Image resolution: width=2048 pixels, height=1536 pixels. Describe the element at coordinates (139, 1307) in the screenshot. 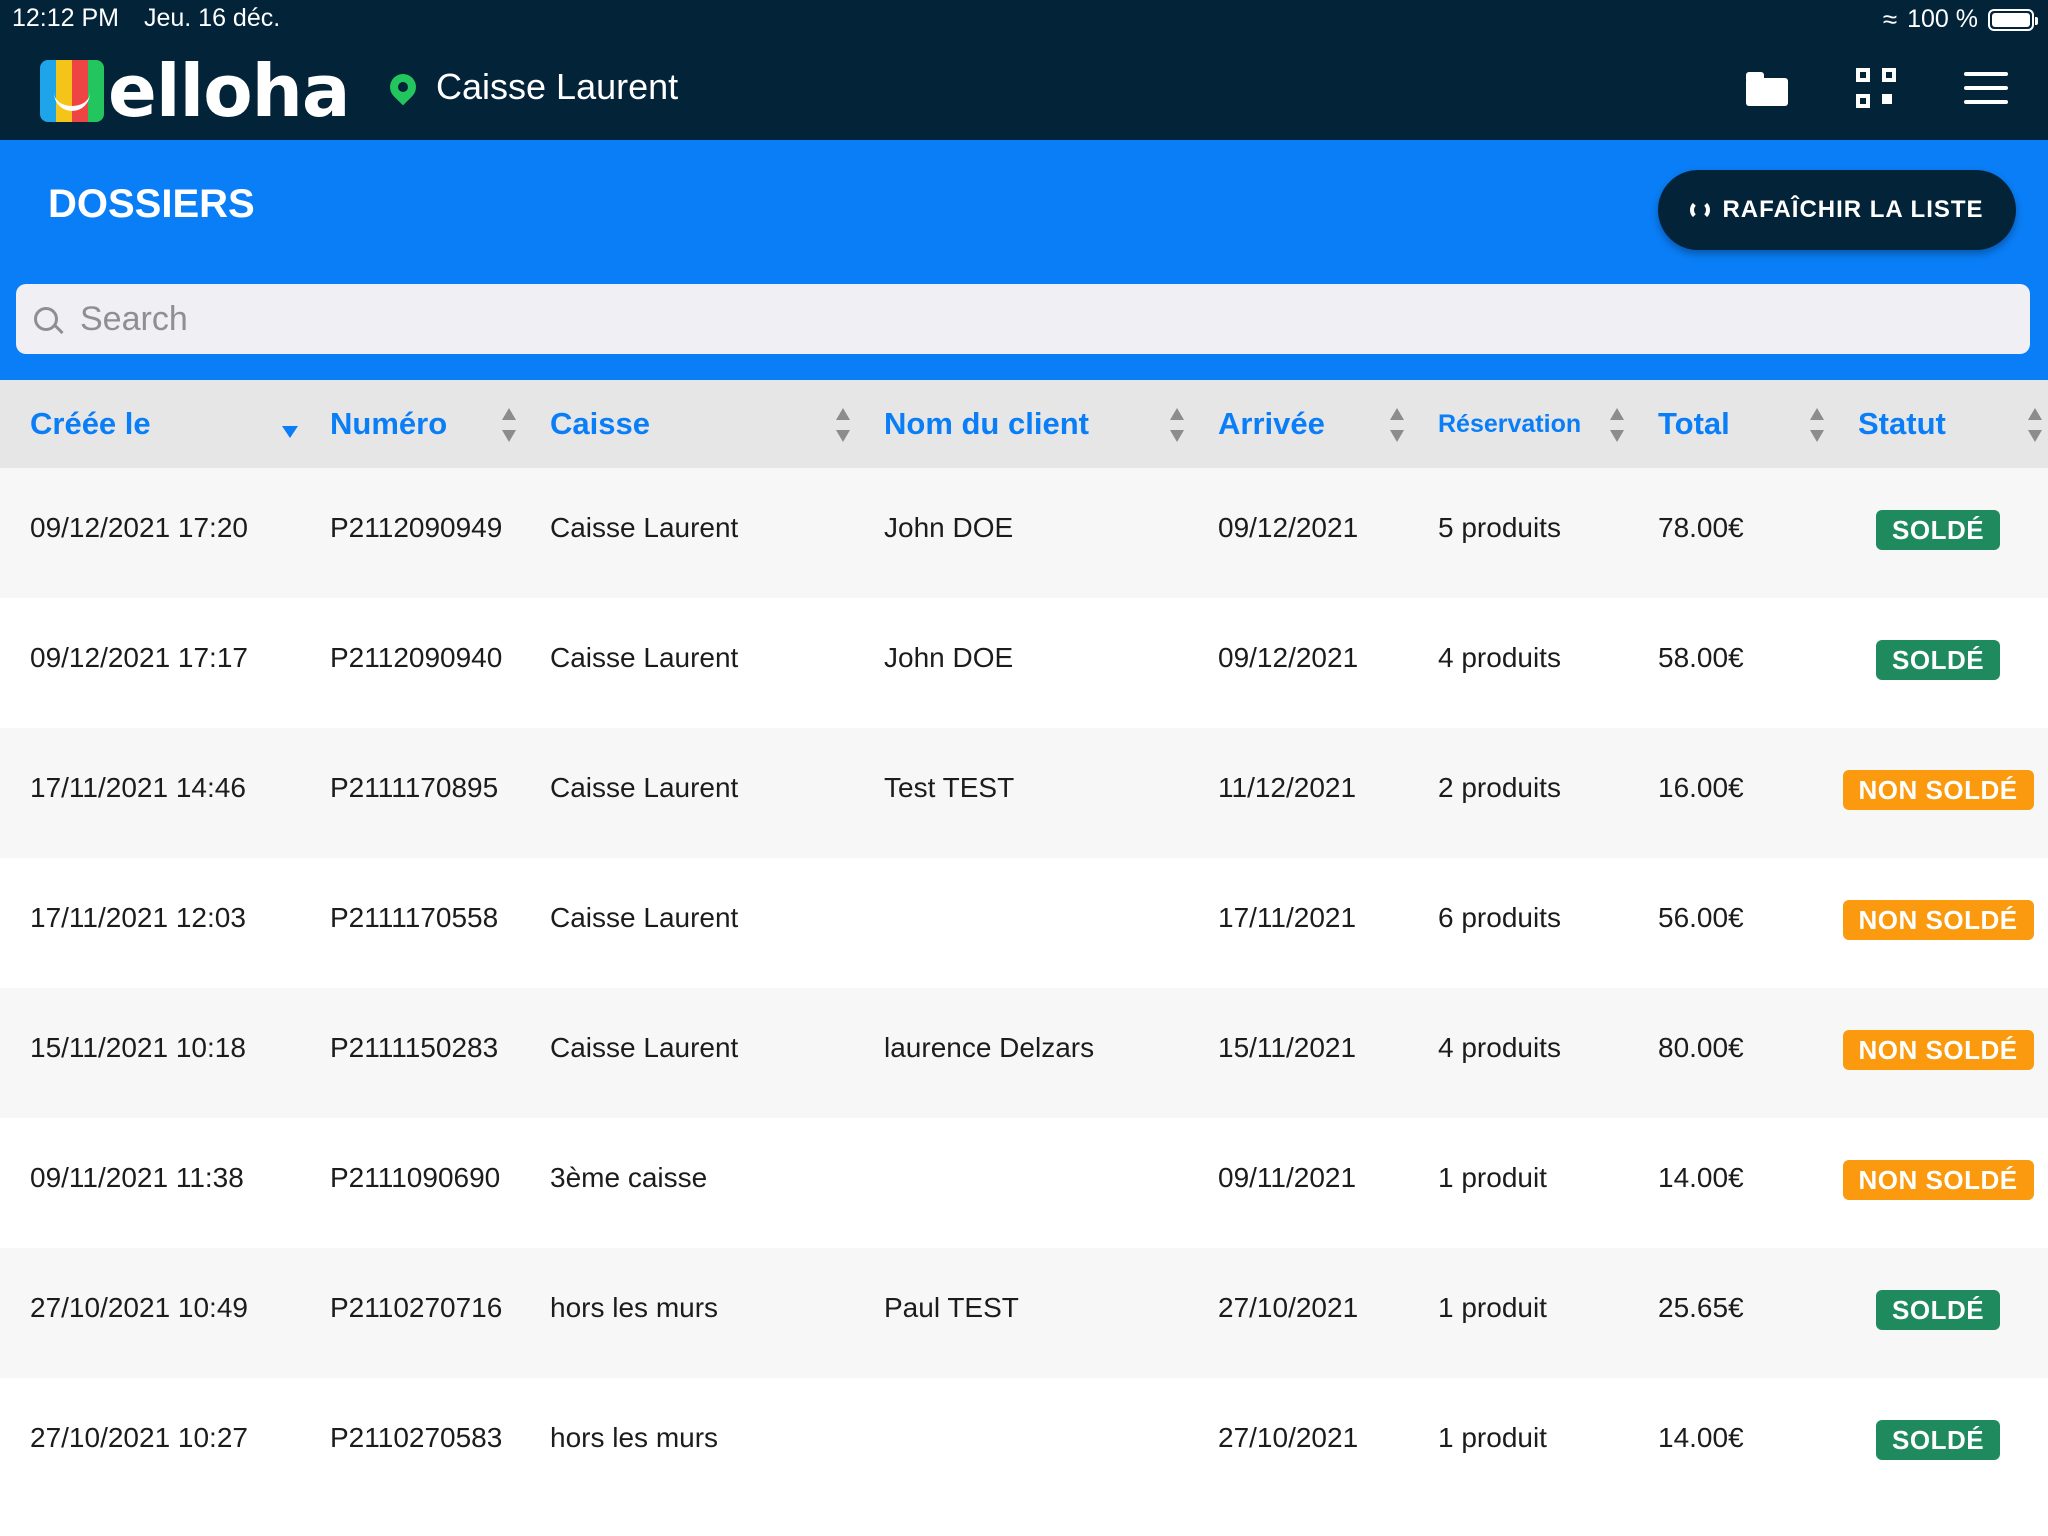

I see `cell-created: 27/10/2021 10:49` at that location.